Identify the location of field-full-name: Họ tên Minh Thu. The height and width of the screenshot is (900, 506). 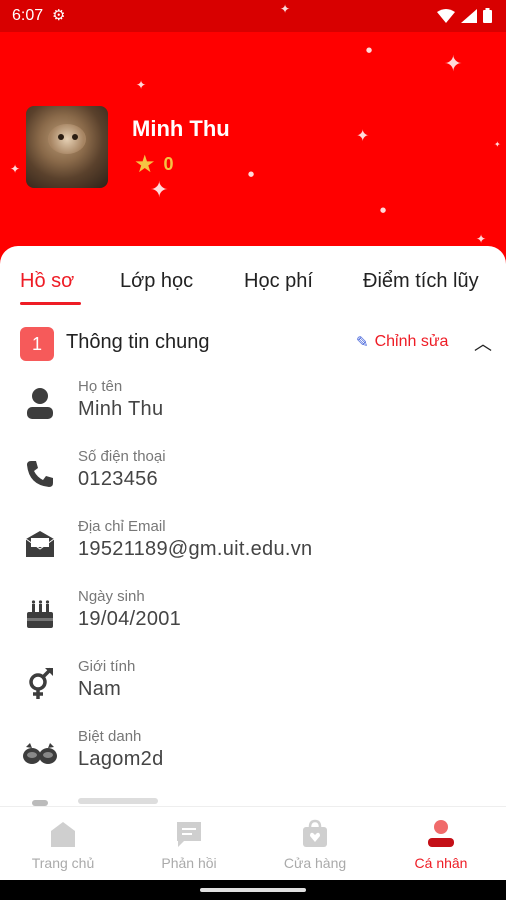
(255, 408).